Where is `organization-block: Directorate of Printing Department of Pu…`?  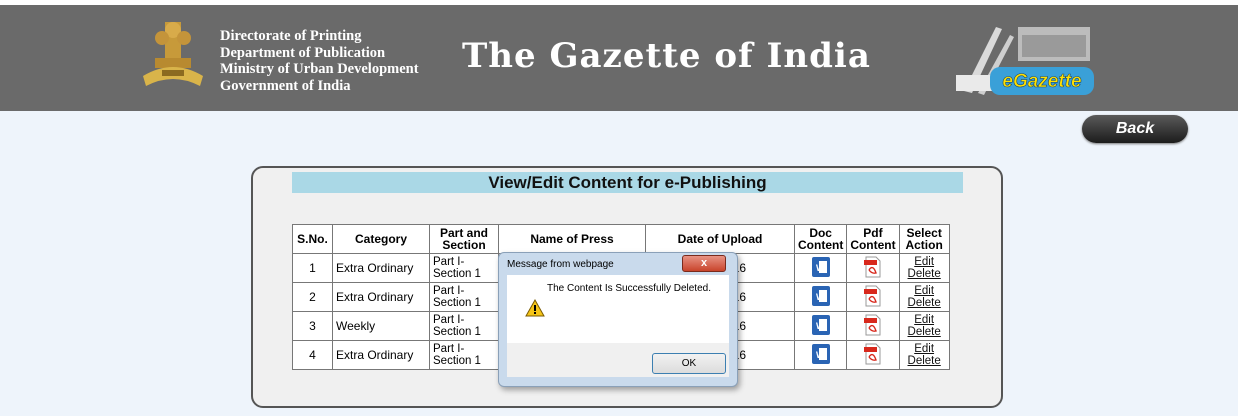 organization-block: Directorate of Printing Department of Pu… is located at coordinates (319, 61).